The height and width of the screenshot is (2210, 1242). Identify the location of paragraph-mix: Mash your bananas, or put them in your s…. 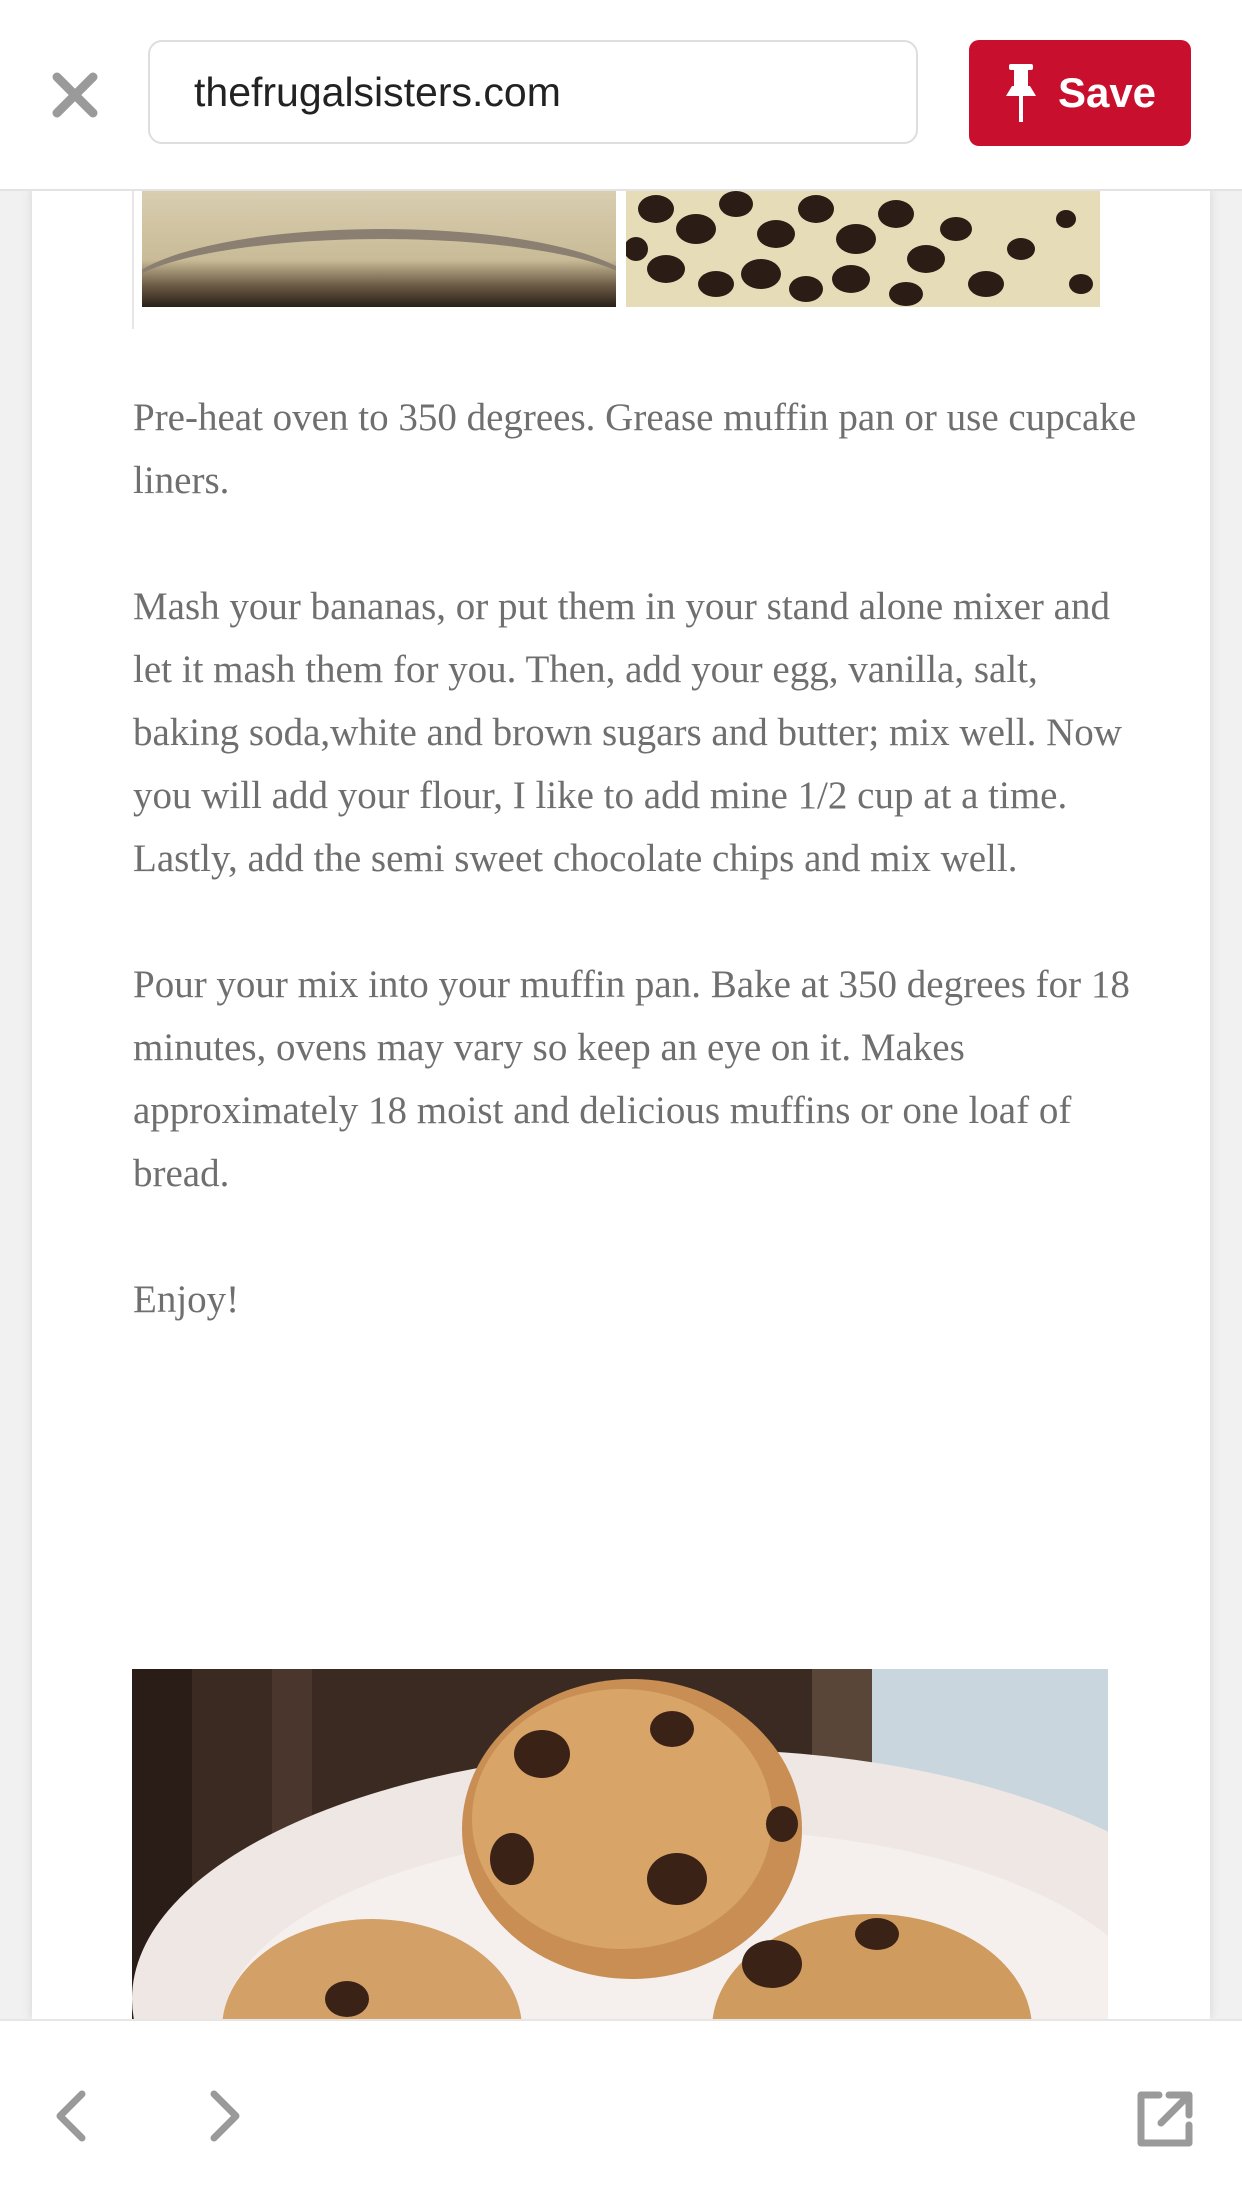
(627, 732).